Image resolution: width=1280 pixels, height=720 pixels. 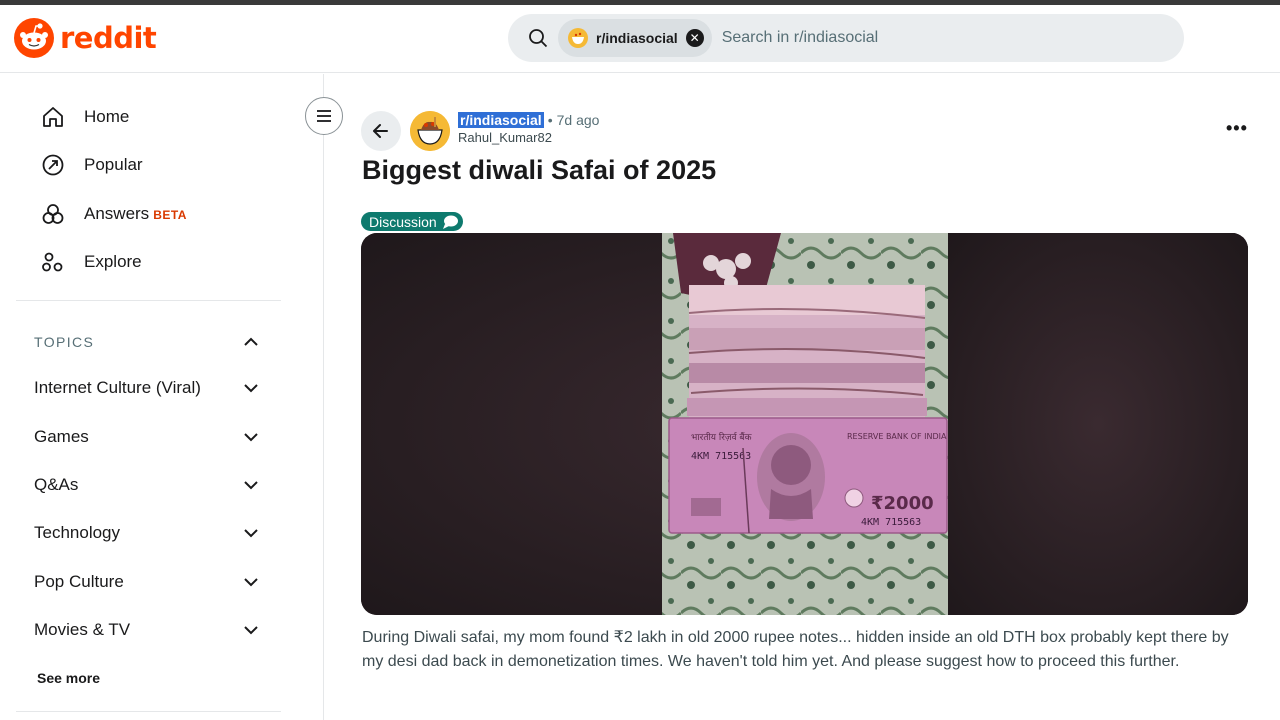 What do you see at coordinates (902, 503) in the screenshot?
I see `note-denomination: ₹2000` at bounding box center [902, 503].